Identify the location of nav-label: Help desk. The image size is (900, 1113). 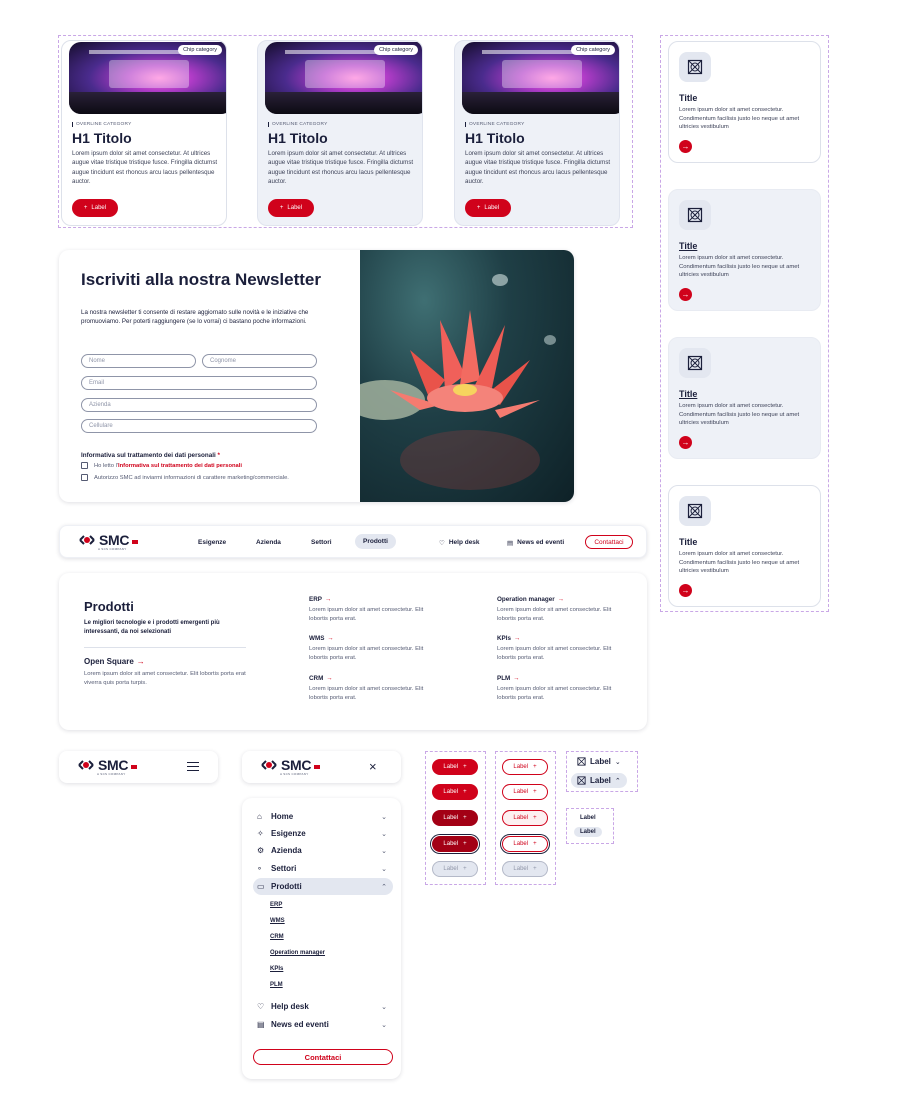
(464, 542).